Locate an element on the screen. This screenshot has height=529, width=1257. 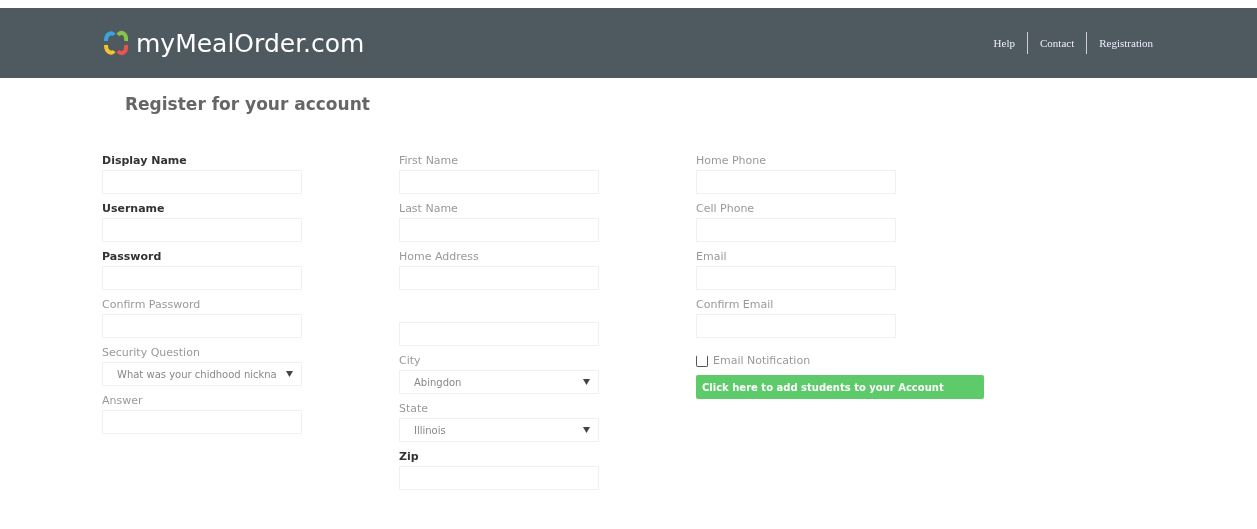
select-value: Illinois is located at coordinates (430, 430).